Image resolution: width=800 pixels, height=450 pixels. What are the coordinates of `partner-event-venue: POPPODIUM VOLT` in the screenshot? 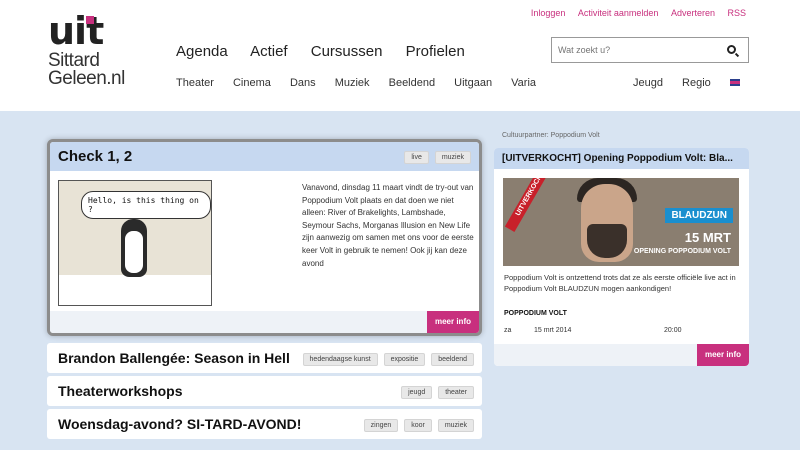 It's located at (535, 313).